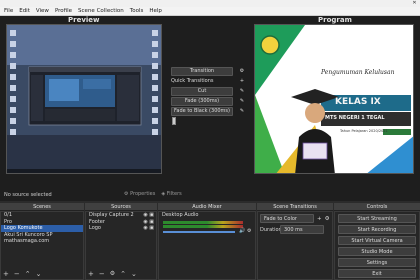 This screenshot has height=280, width=420. I want to click on start-streaming-button: Start Streaming, so click(377, 218).